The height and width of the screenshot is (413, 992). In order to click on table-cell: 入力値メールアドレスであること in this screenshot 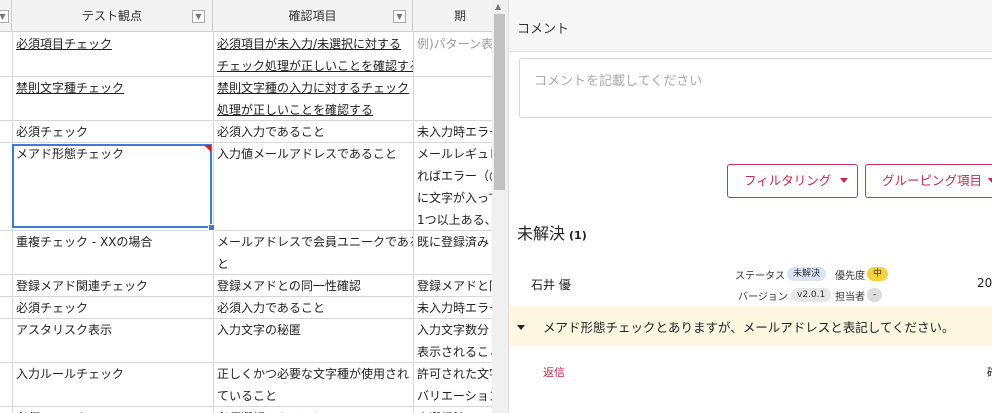, I will do `click(315, 154)`.